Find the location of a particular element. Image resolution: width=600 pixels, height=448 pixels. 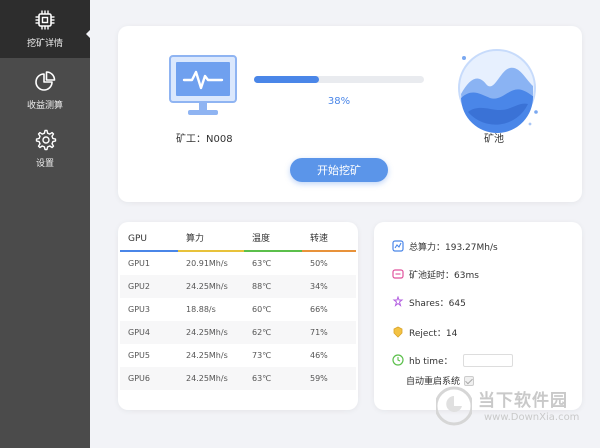

stat-hb-time: hb time： is located at coordinates (452, 360).